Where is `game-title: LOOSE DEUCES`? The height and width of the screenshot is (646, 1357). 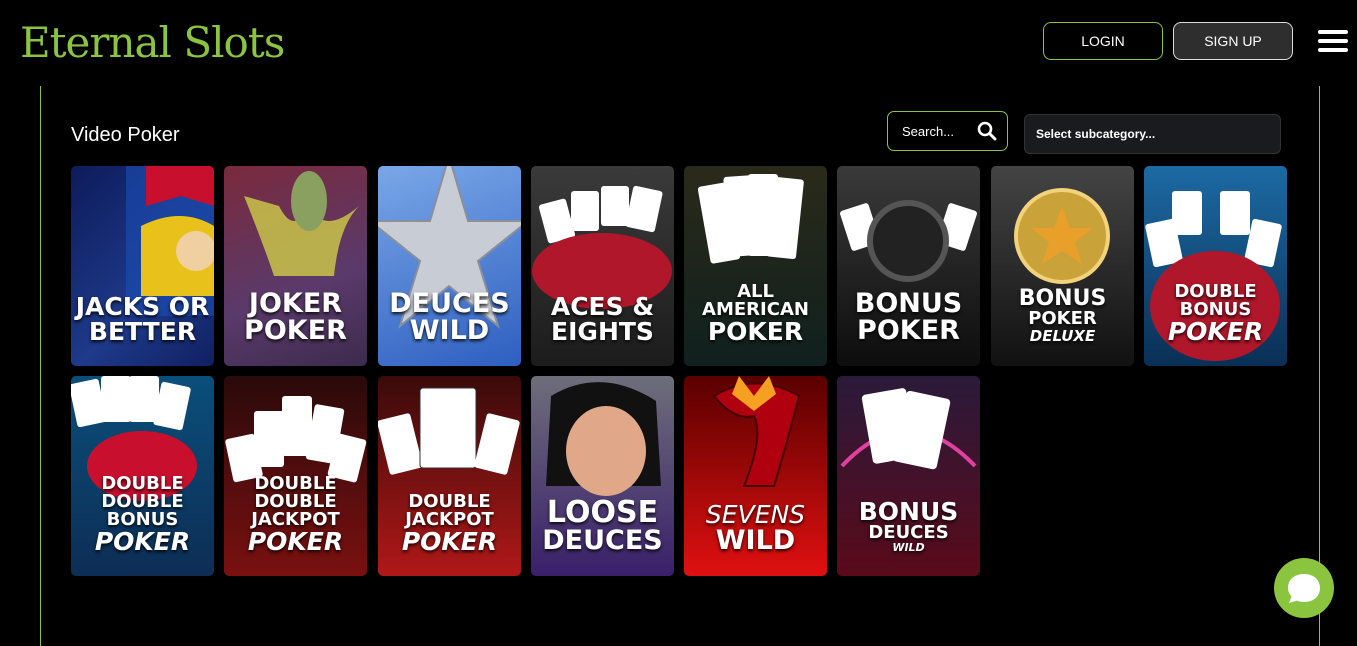 game-title: LOOSE DEUCES is located at coordinates (602, 525).